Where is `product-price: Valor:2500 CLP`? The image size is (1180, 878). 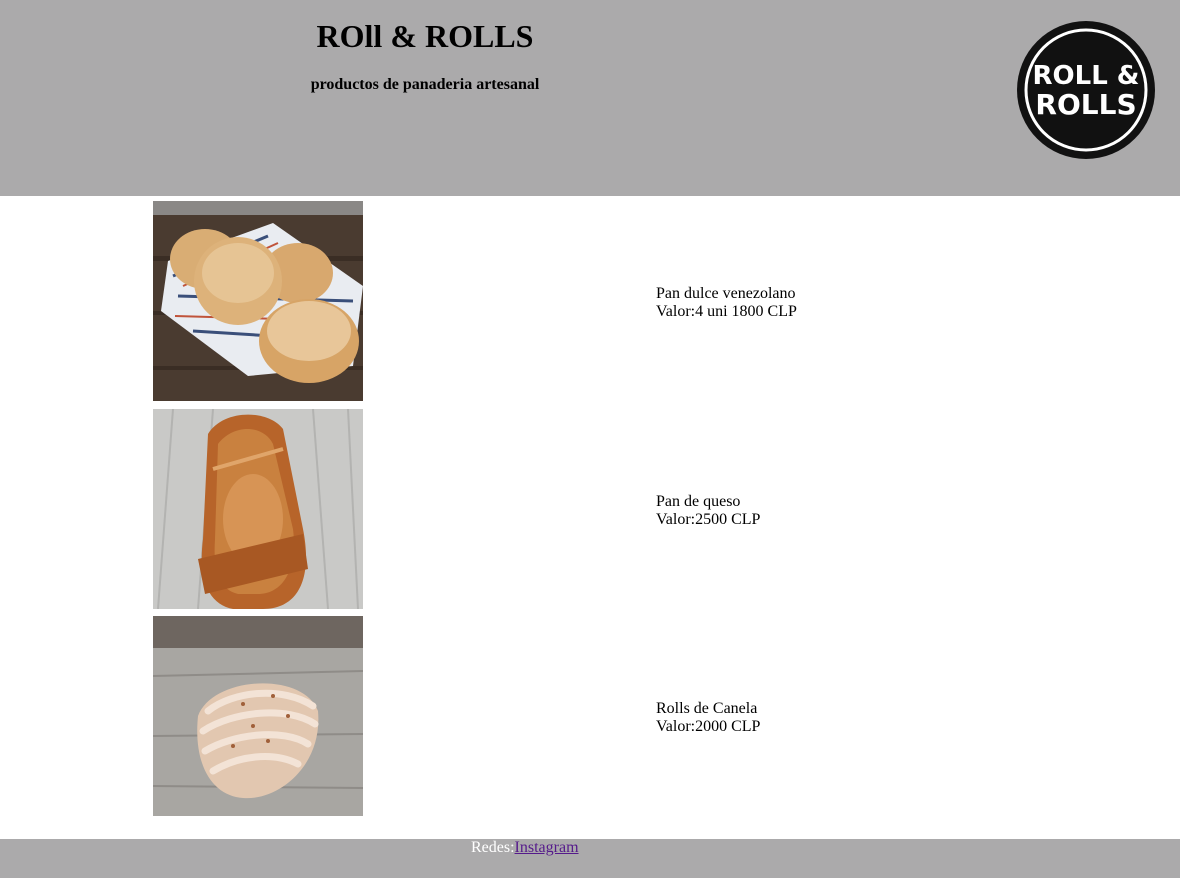 product-price: Valor:2500 CLP is located at coordinates (708, 519).